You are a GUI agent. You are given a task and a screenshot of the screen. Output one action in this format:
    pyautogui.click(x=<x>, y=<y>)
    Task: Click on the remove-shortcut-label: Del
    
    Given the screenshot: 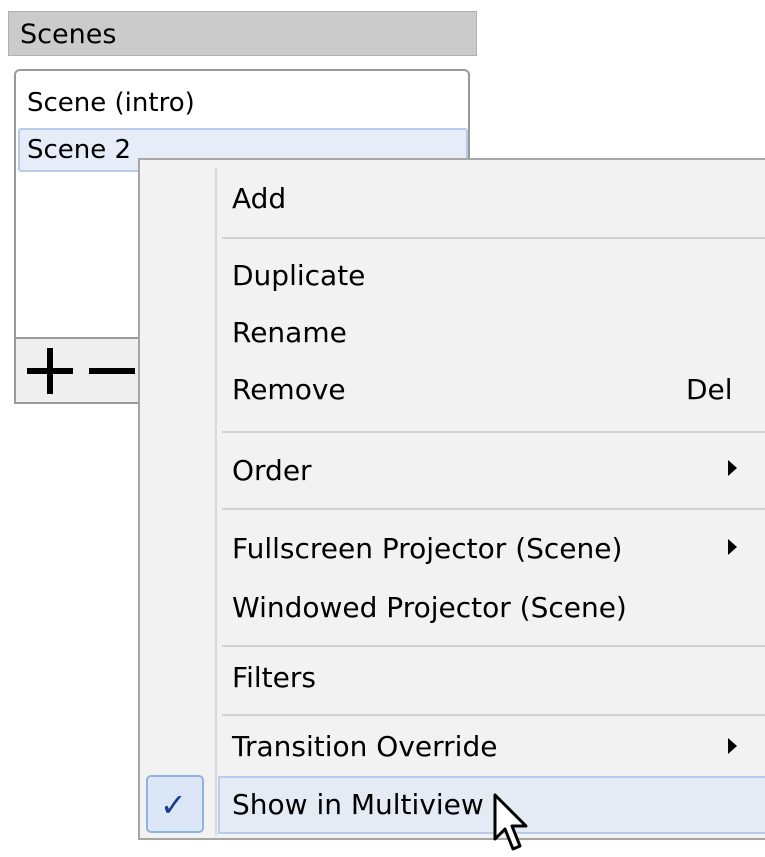 What is the action you would take?
    pyautogui.click(x=709, y=389)
    